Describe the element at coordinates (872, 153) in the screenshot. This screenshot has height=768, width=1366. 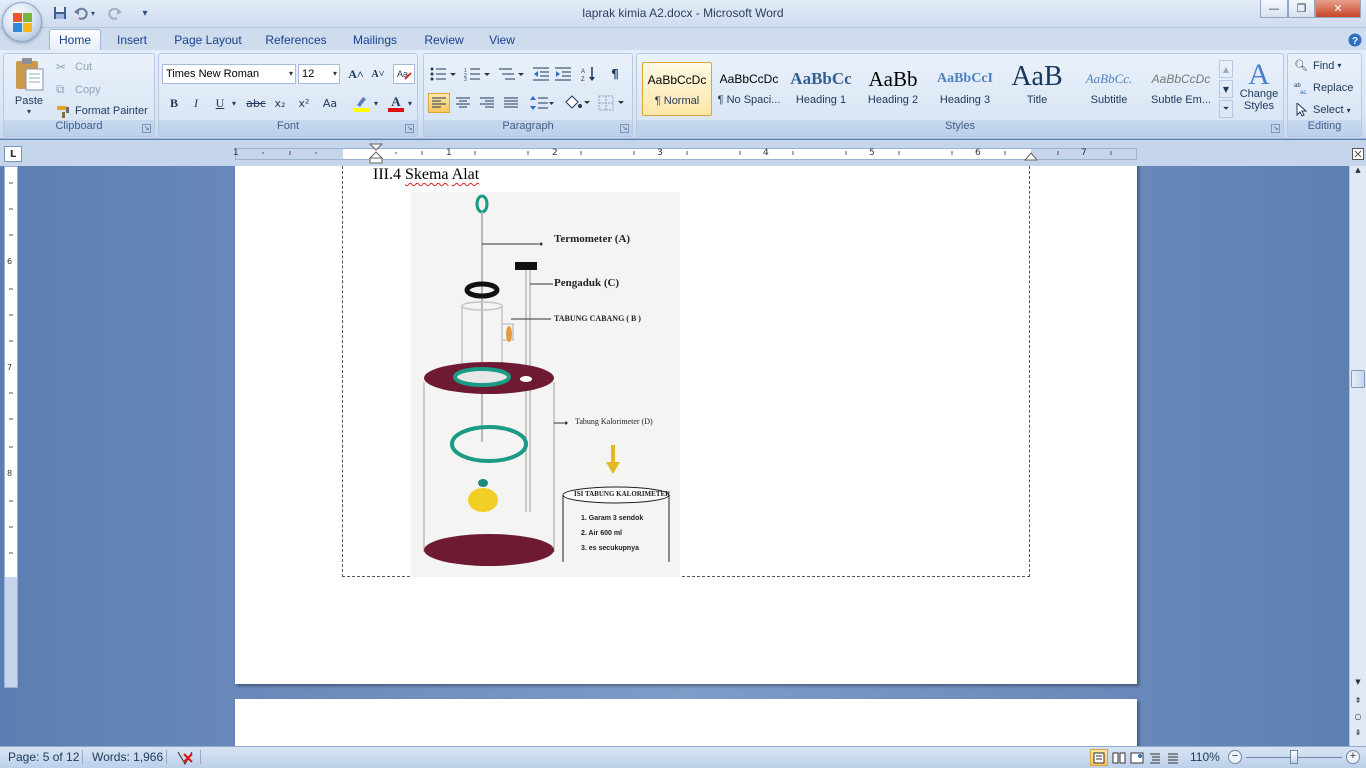
I see `ruler-number: 5` at that location.